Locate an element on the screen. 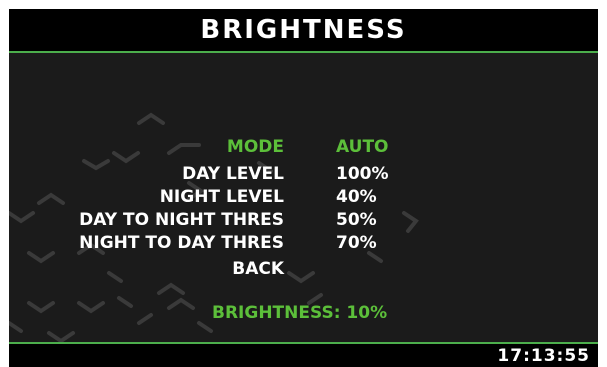 This screenshot has height=367, width=607. title-bar: BRIGHTNESS is located at coordinates (303, 31).